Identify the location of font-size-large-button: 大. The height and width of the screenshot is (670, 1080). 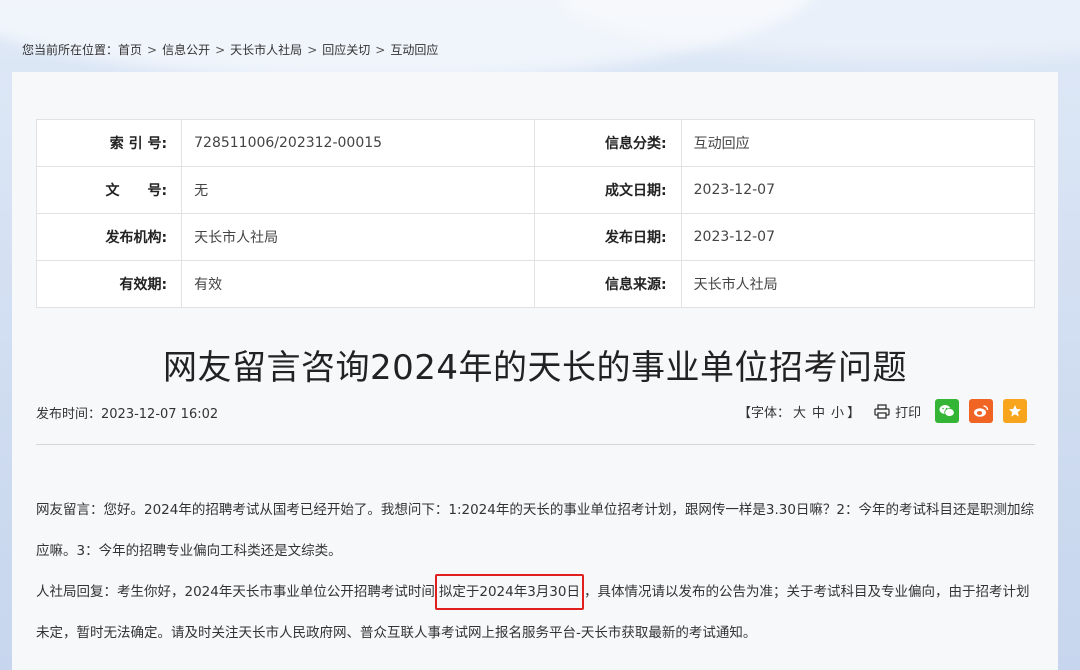
(799, 413).